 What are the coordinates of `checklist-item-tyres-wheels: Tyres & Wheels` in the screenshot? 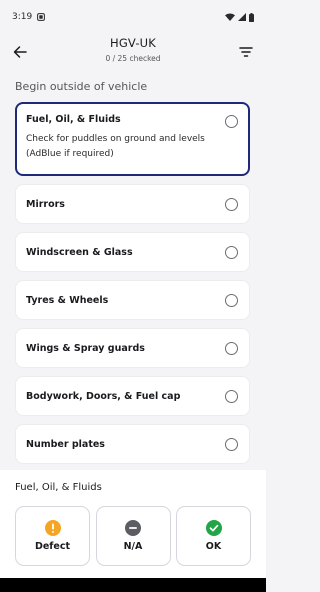 It's located at (132, 300).